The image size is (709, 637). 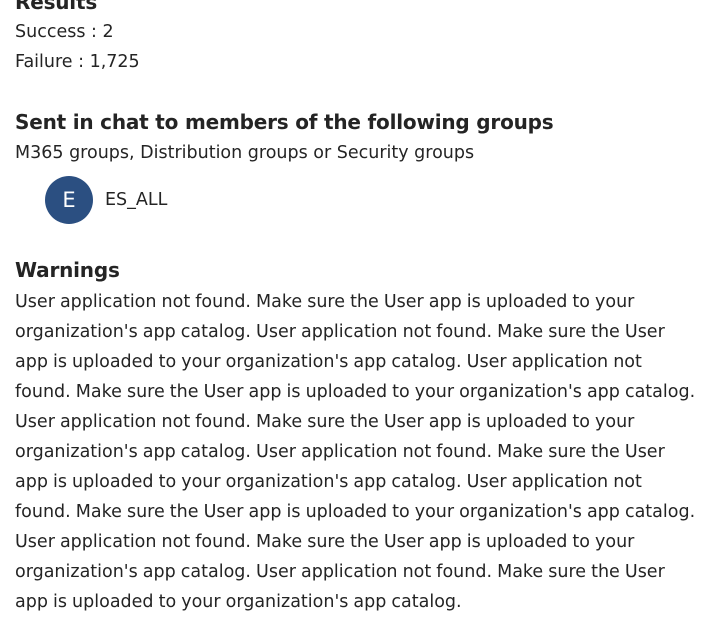 I want to click on warnings-heading: Warnings, so click(x=67, y=270).